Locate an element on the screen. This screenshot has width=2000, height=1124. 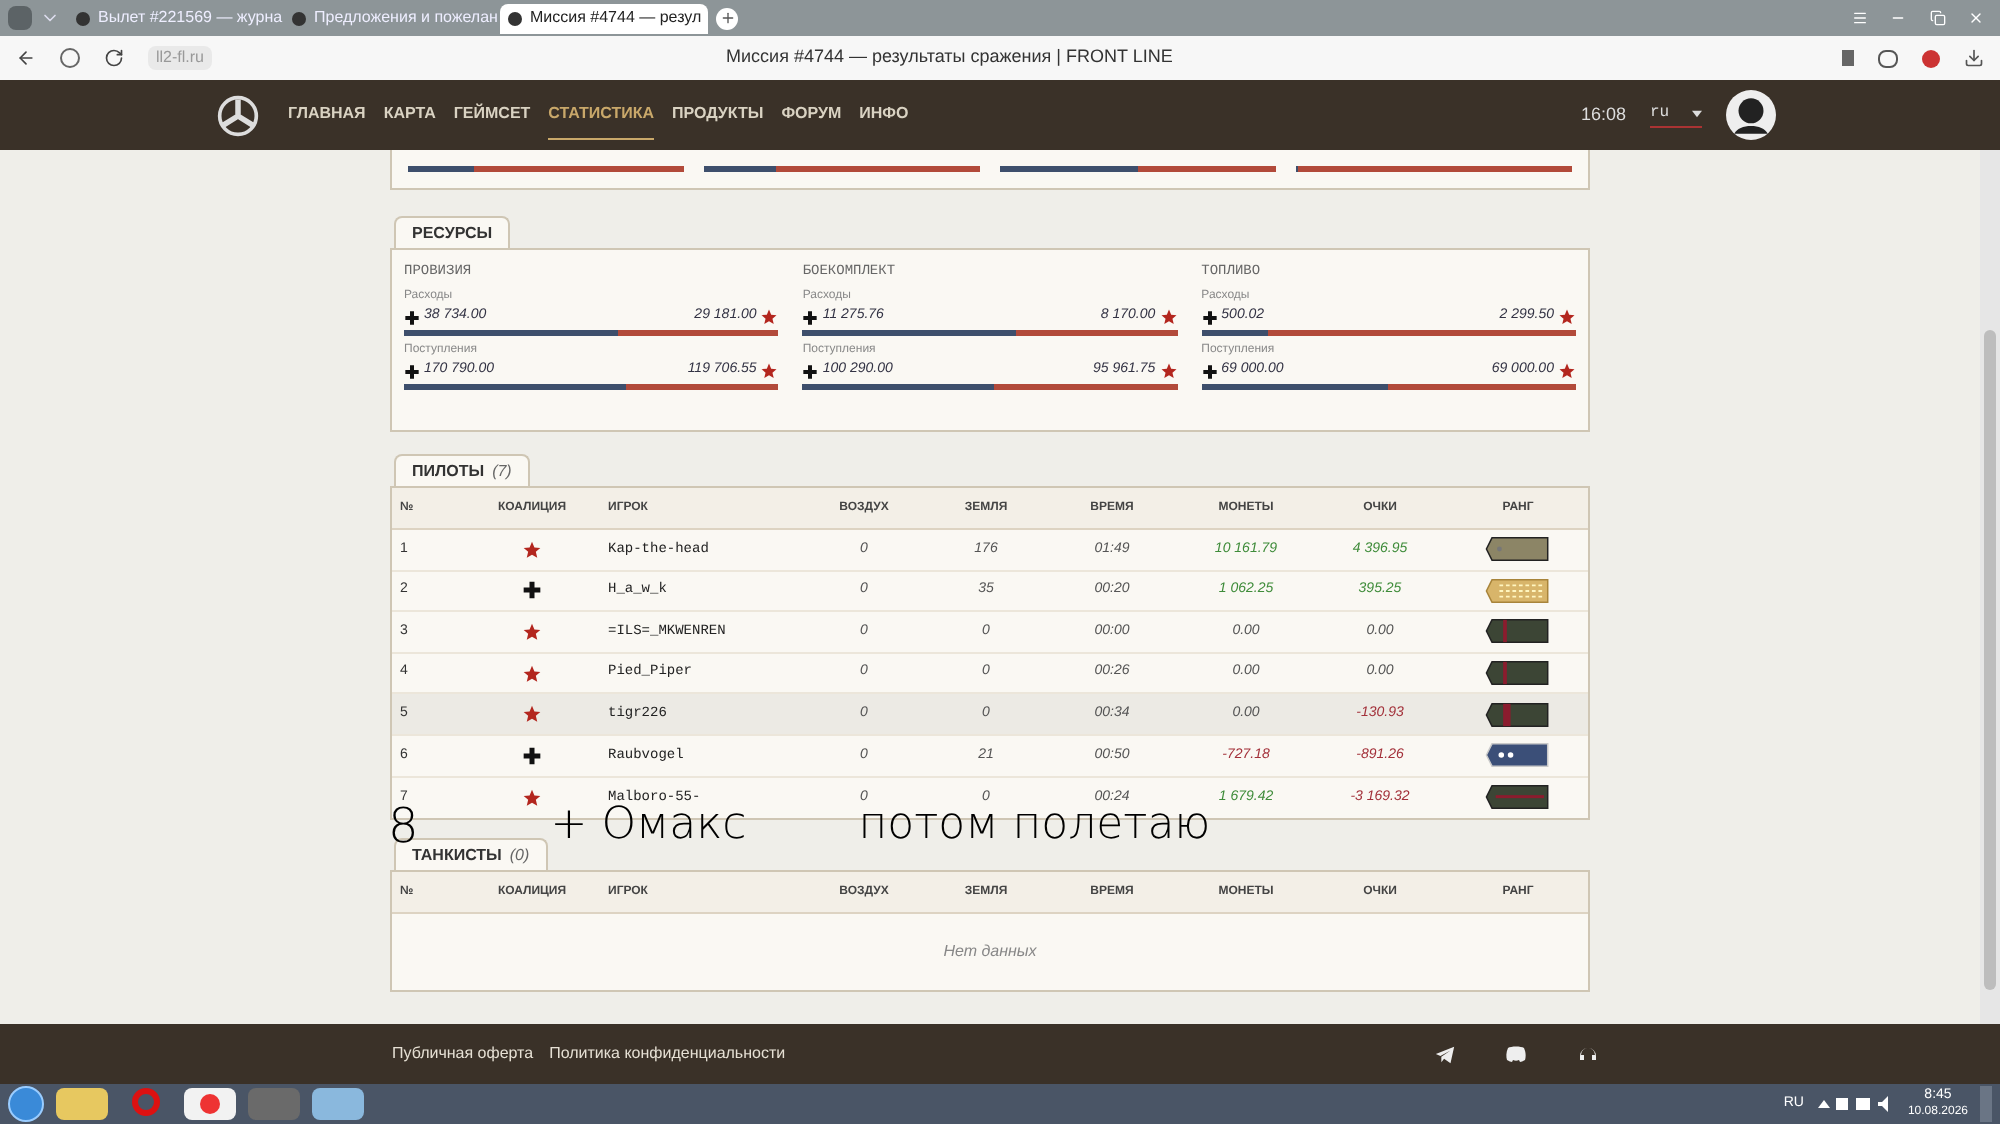
nav-link: СТАТИСТИКА is located at coordinates (601, 115).